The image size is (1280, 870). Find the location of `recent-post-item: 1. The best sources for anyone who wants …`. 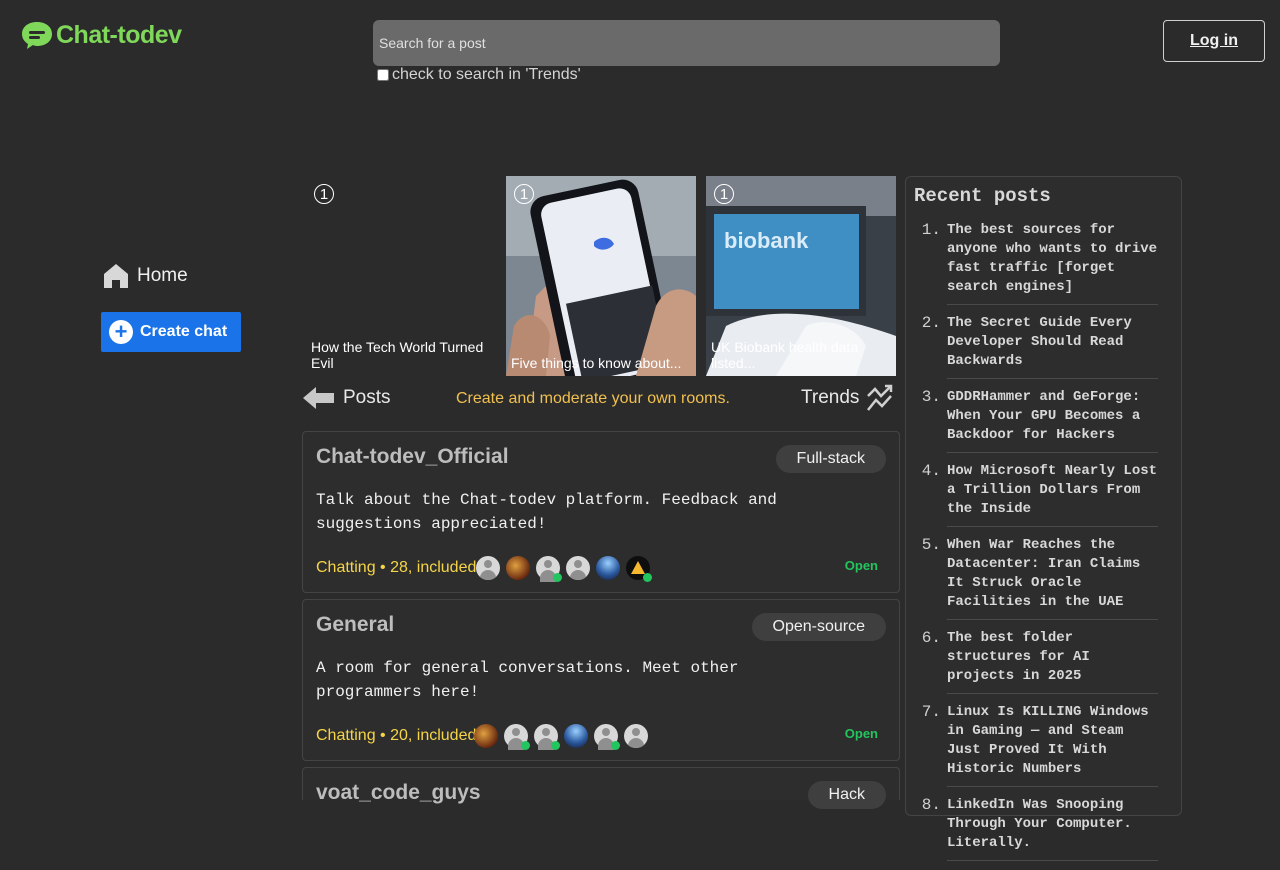

recent-post-item: 1. The best sources for anyone who wants … is located at coordinates (1032, 263).